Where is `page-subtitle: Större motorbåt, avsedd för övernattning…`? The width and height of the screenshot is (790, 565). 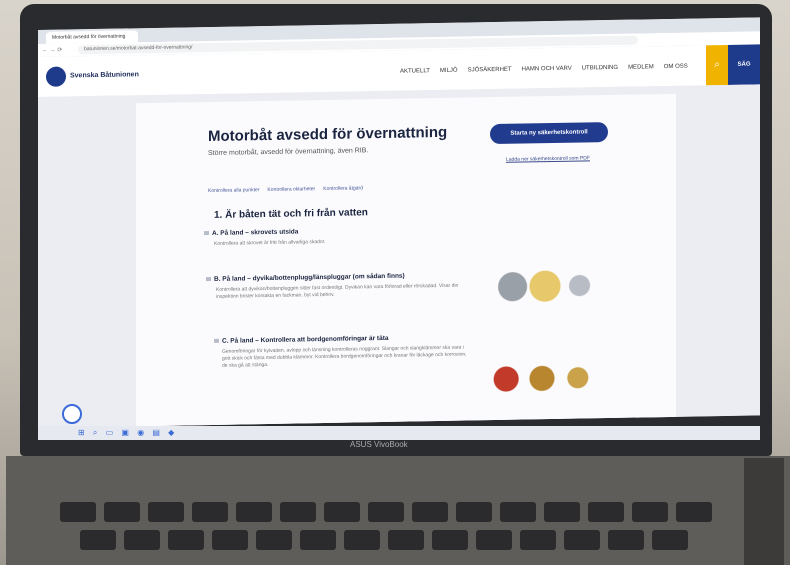
page-subtitle: Större motorbåt, avsedd för övernattning… is located at coordinates (288, 152).